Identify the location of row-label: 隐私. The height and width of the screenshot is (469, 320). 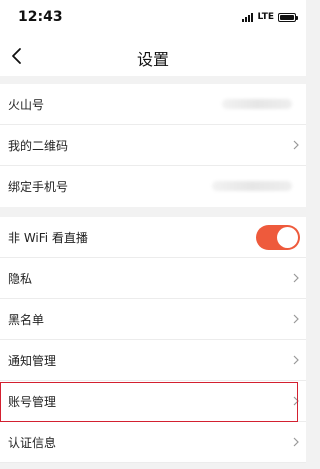
(20, 279).